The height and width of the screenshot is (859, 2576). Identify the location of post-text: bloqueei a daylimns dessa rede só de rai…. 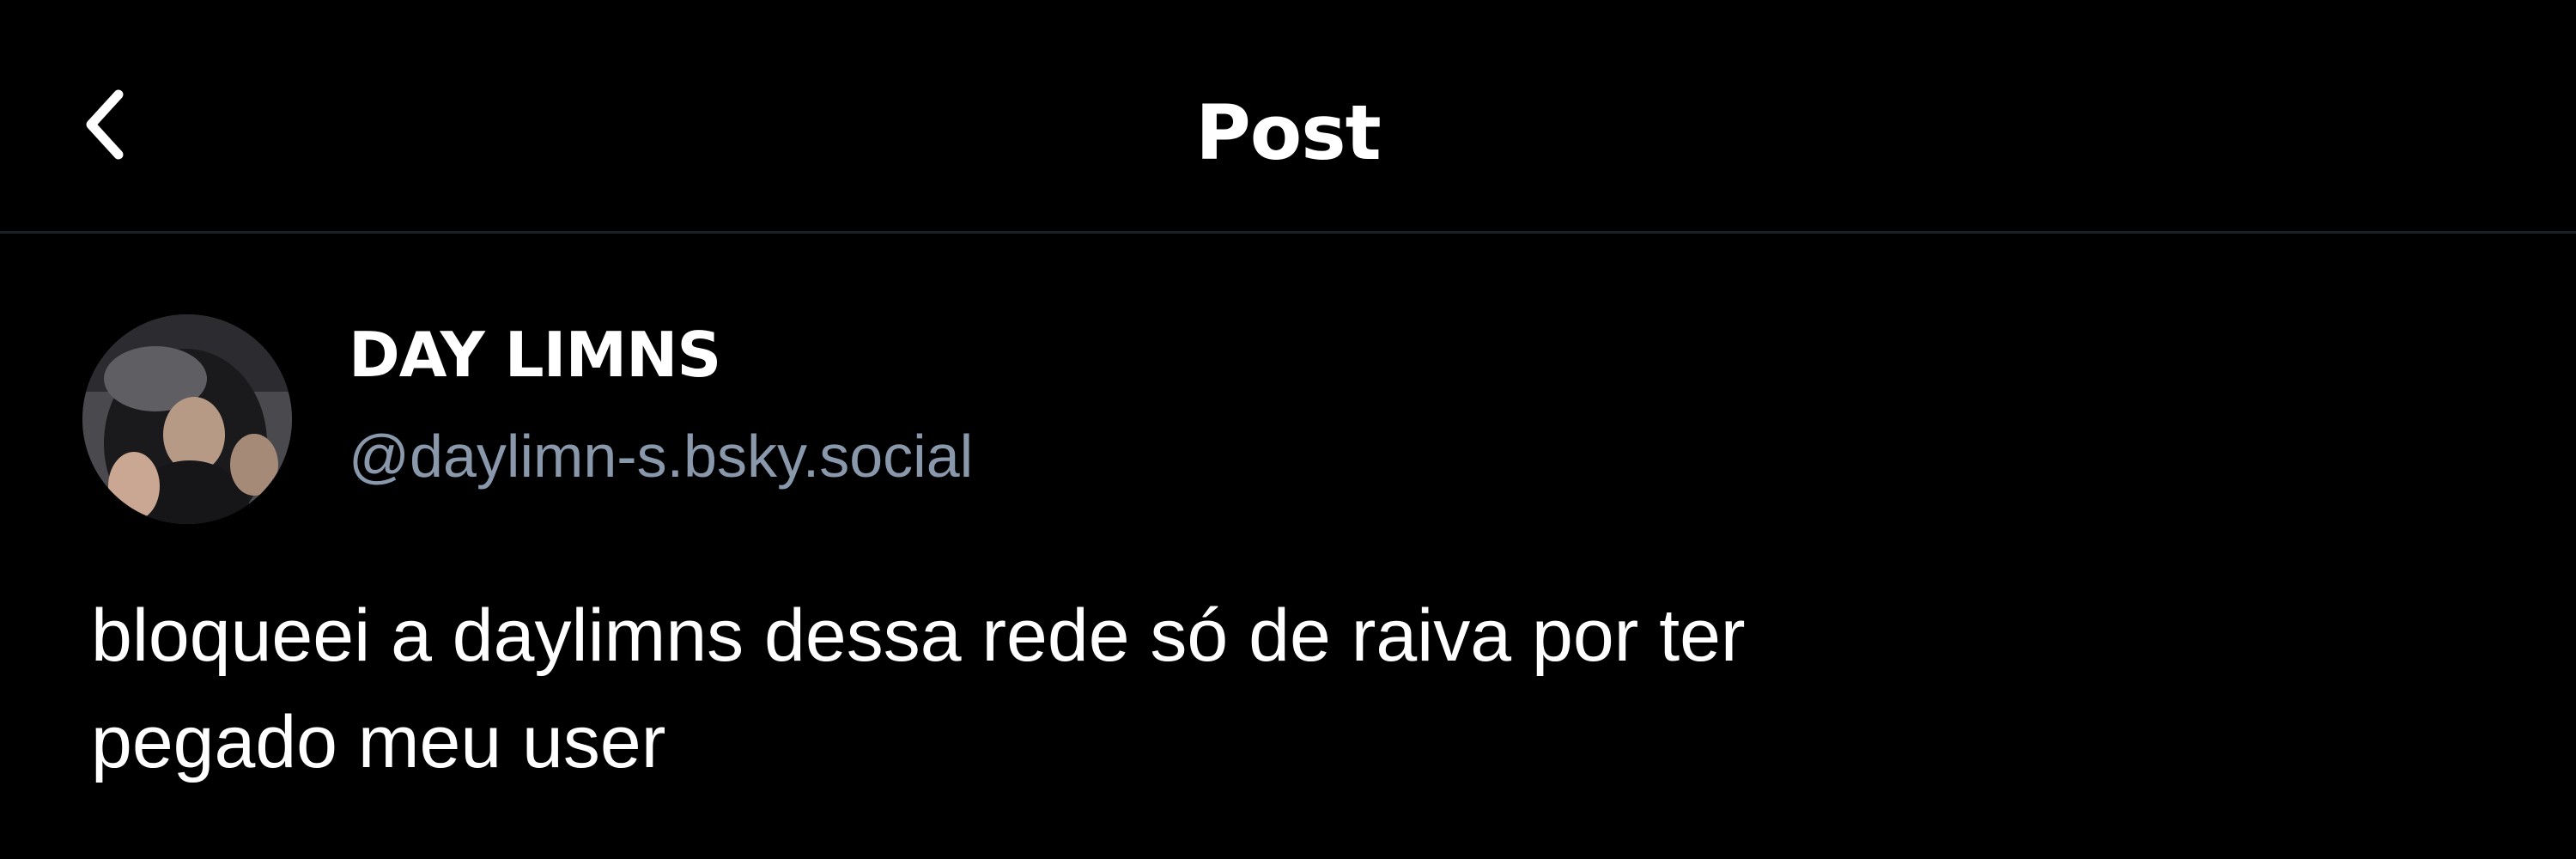
(918, 689).